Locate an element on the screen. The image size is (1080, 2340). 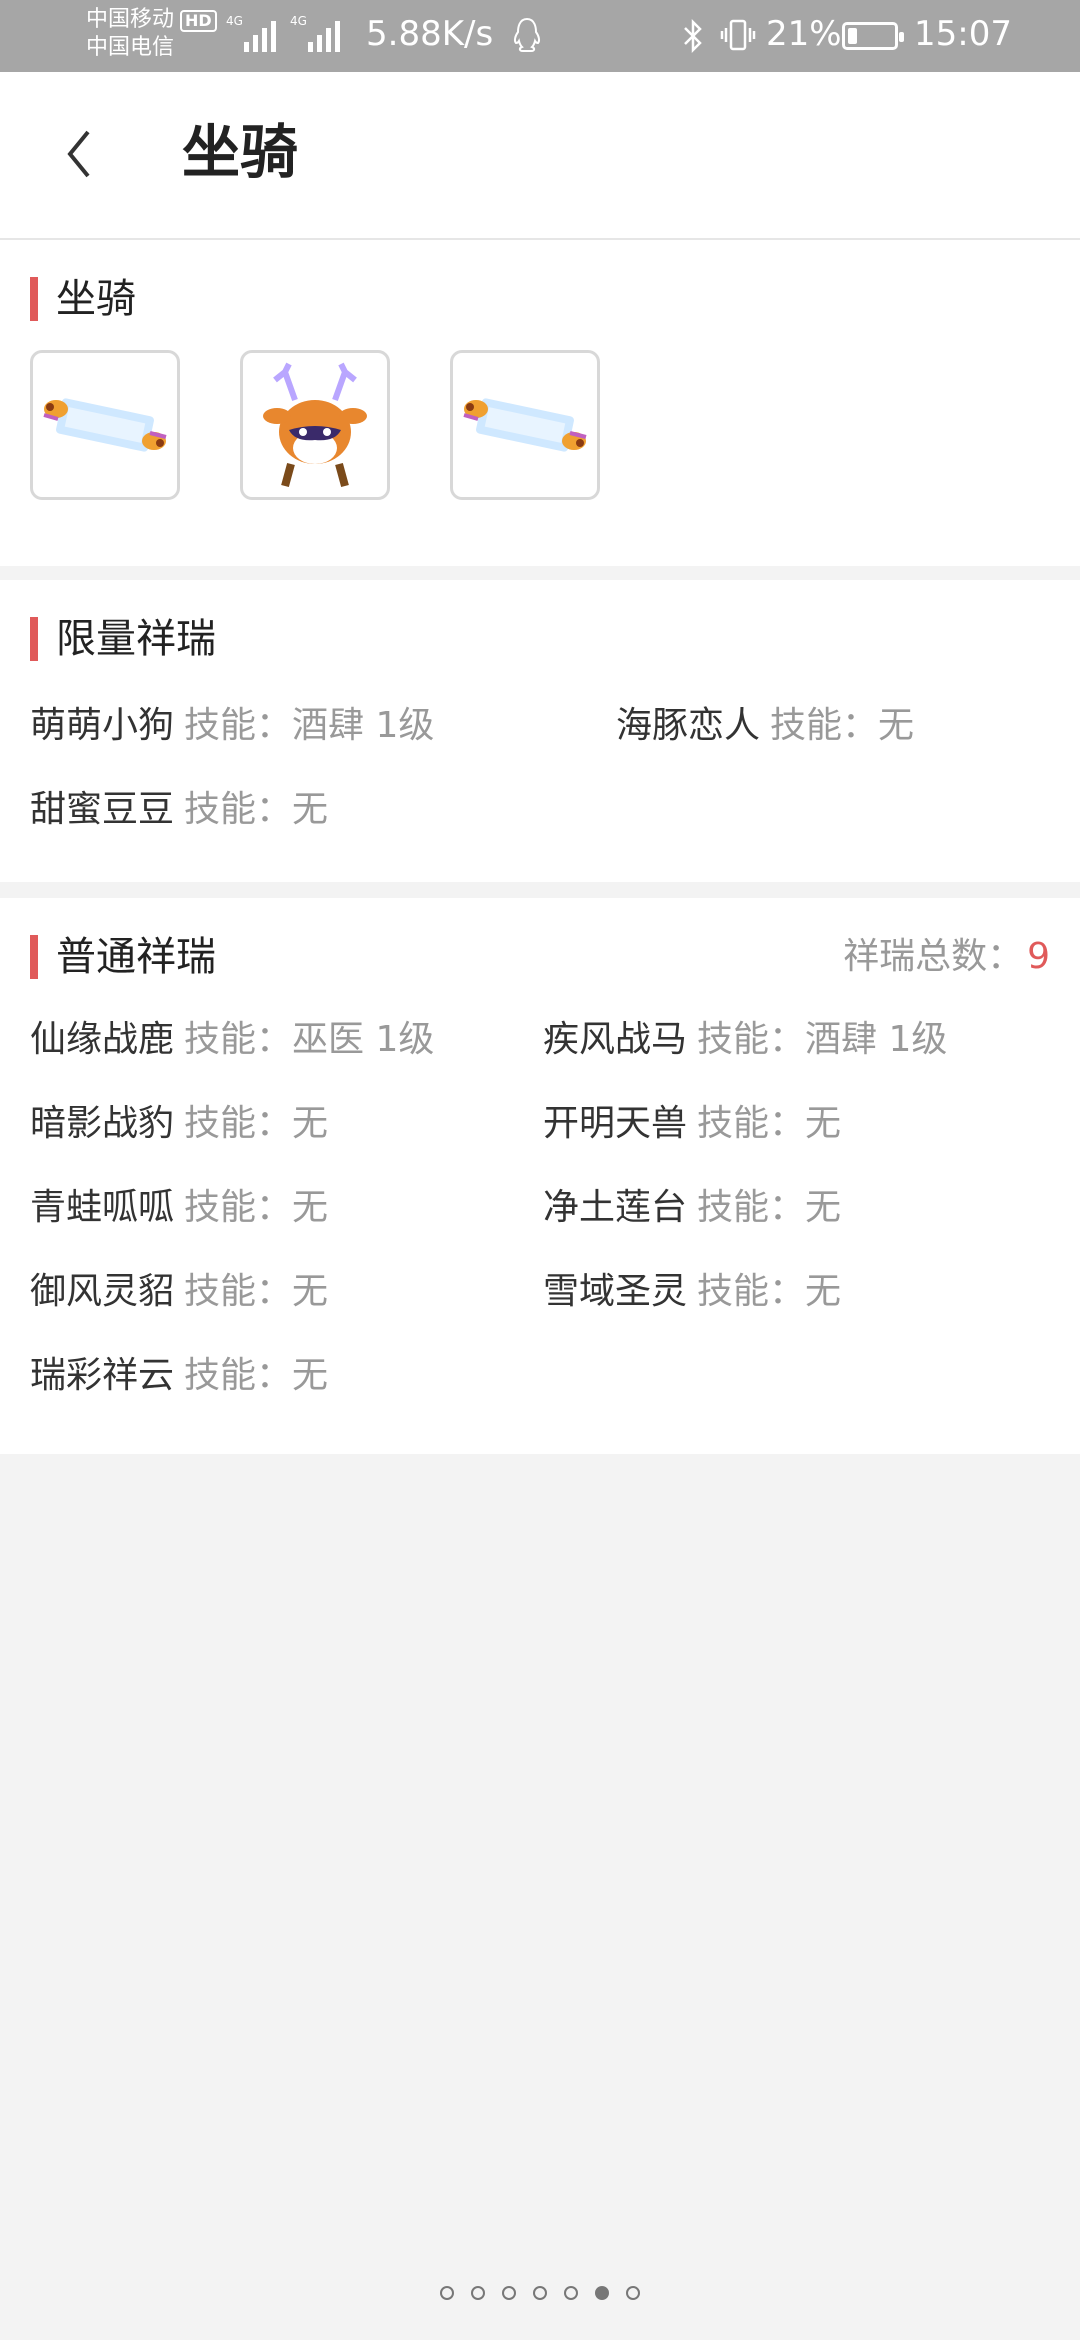
normal-entry: 净土莲台 技能：无 is located at coordinates (692, 1207).